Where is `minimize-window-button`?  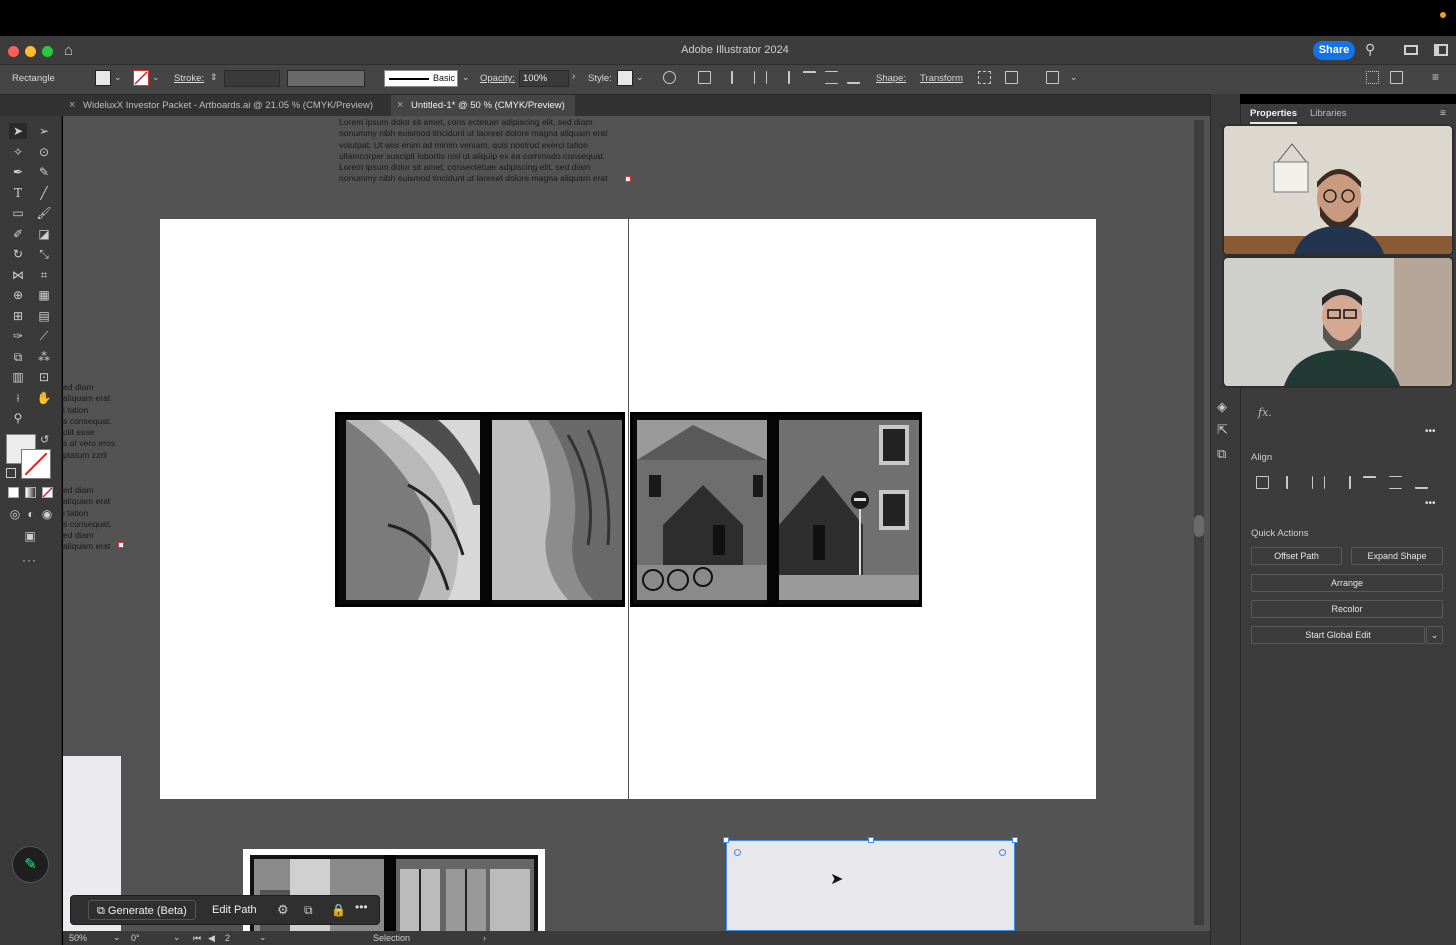
minimize-window-button is located at coordinates (30, 51).